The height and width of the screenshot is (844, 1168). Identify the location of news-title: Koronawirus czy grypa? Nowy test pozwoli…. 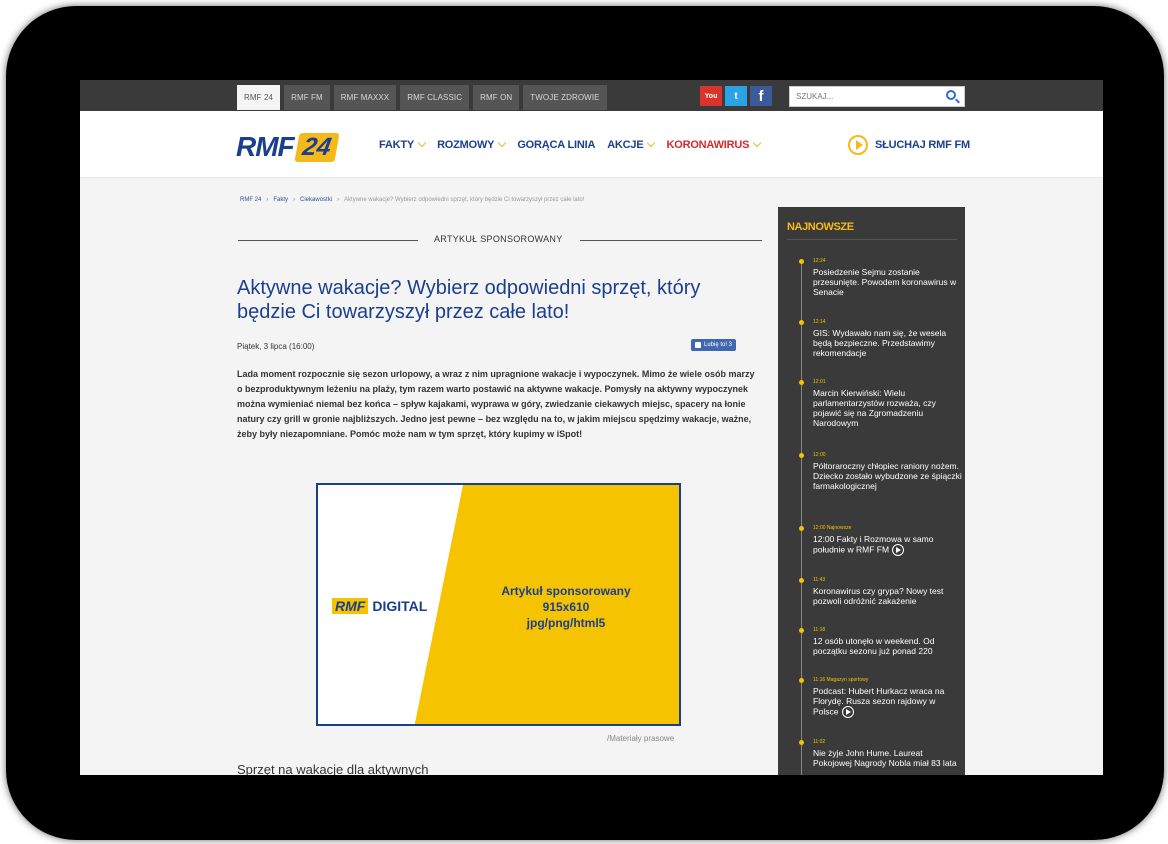
(888, 596).